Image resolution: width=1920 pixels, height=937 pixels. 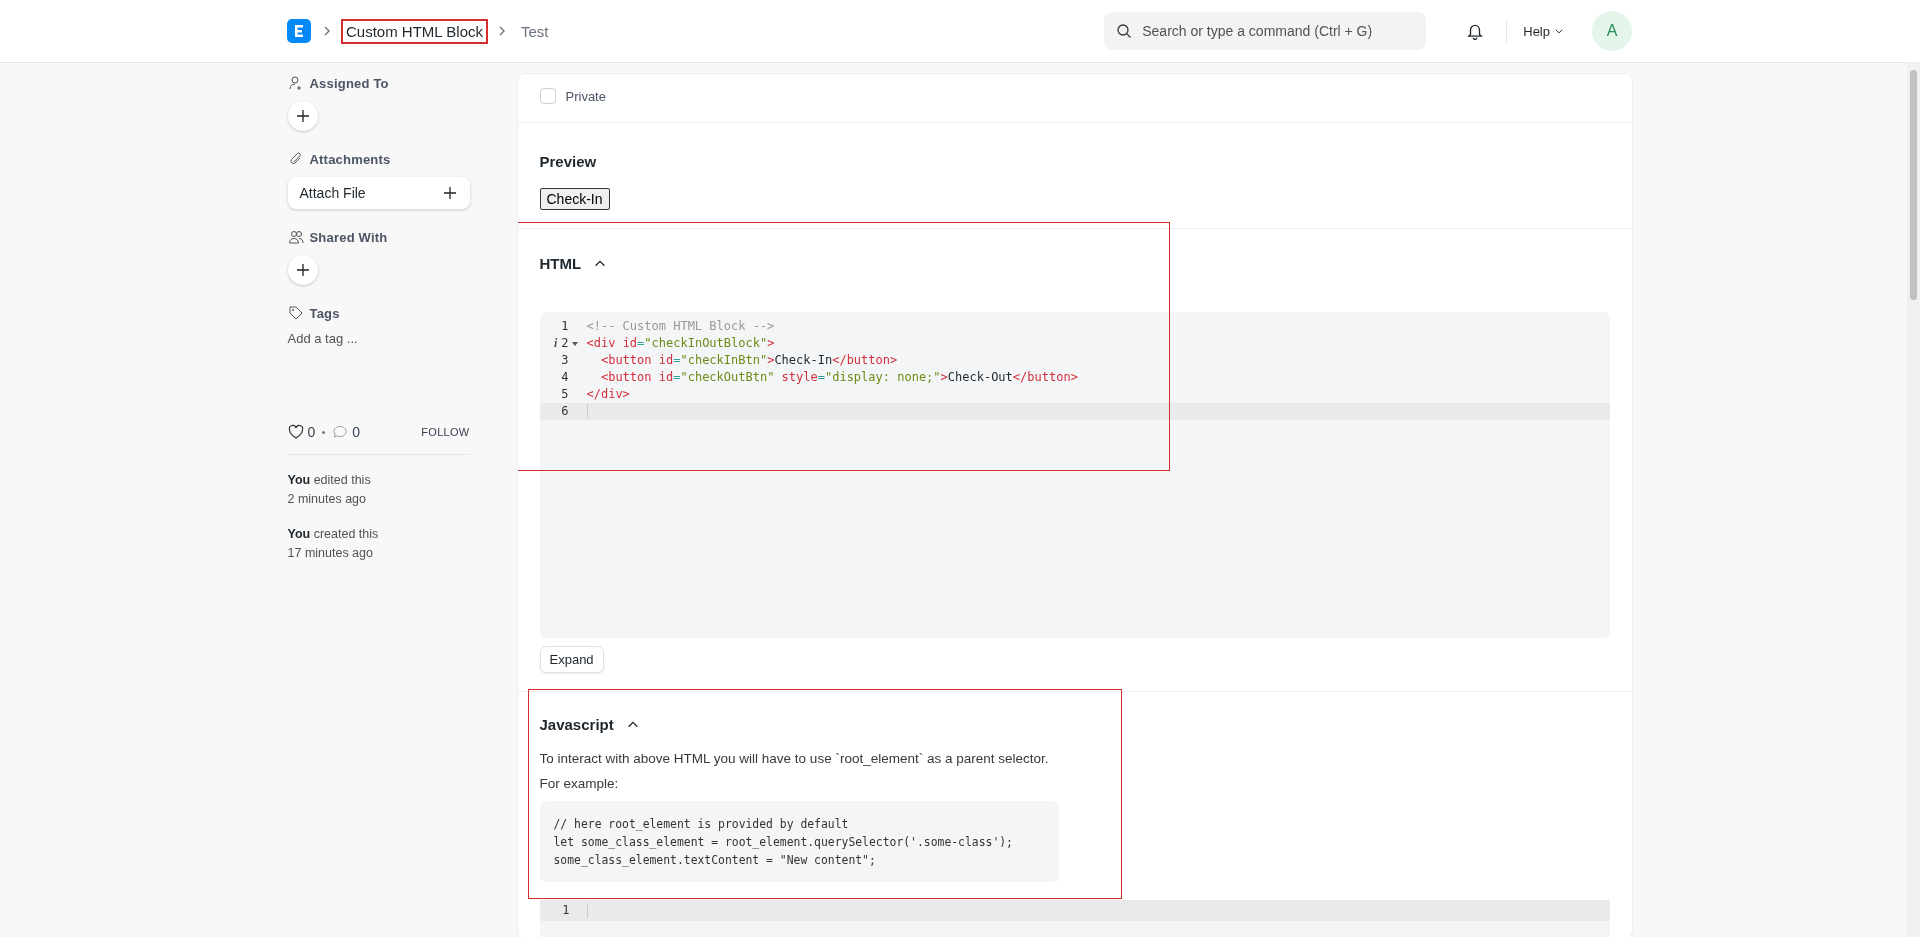 What do you see at coordinates (414, 31) in the screenshot?
I see `breadcrumb-link: Custom HTML Block` at bounding box center [414, 31].